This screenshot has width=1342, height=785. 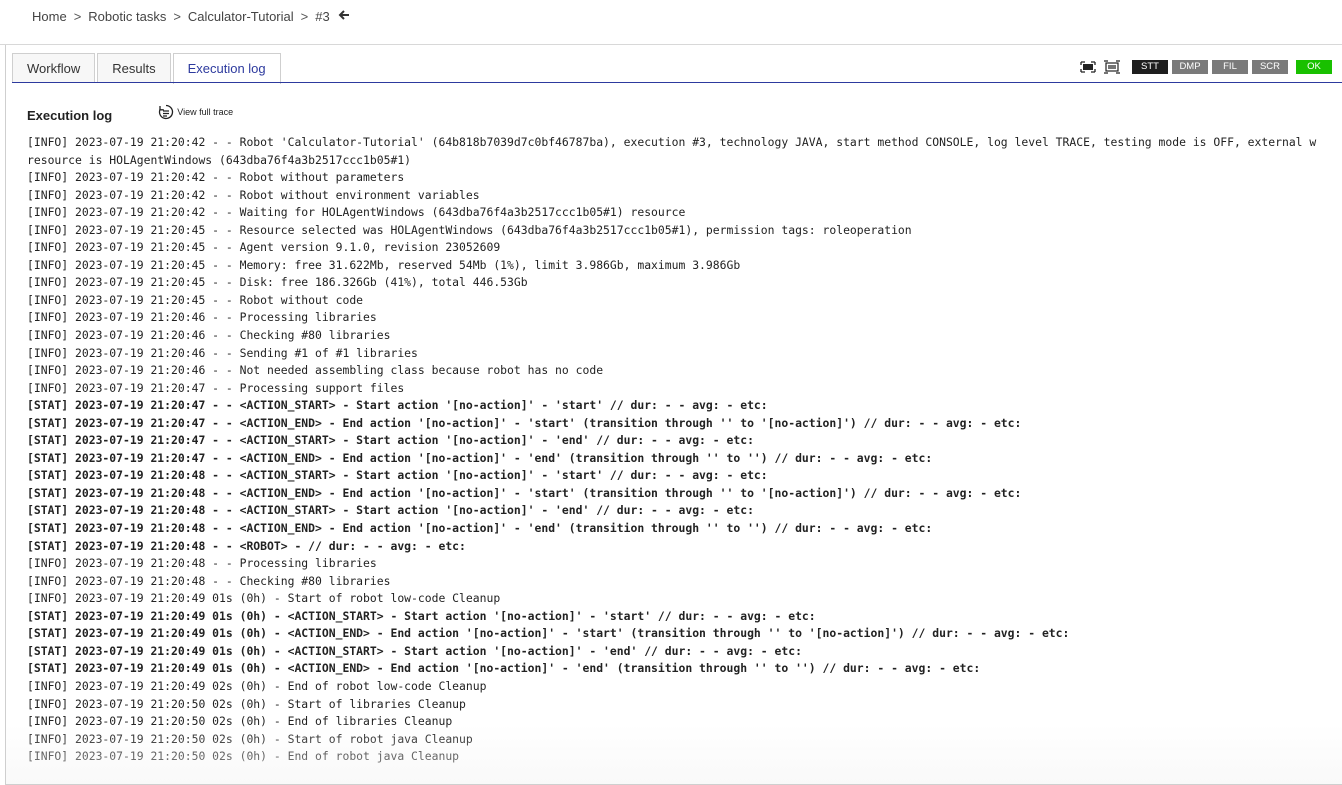 I want to click on view-full-trace-link: View full trace, so click(x=195, y=112).